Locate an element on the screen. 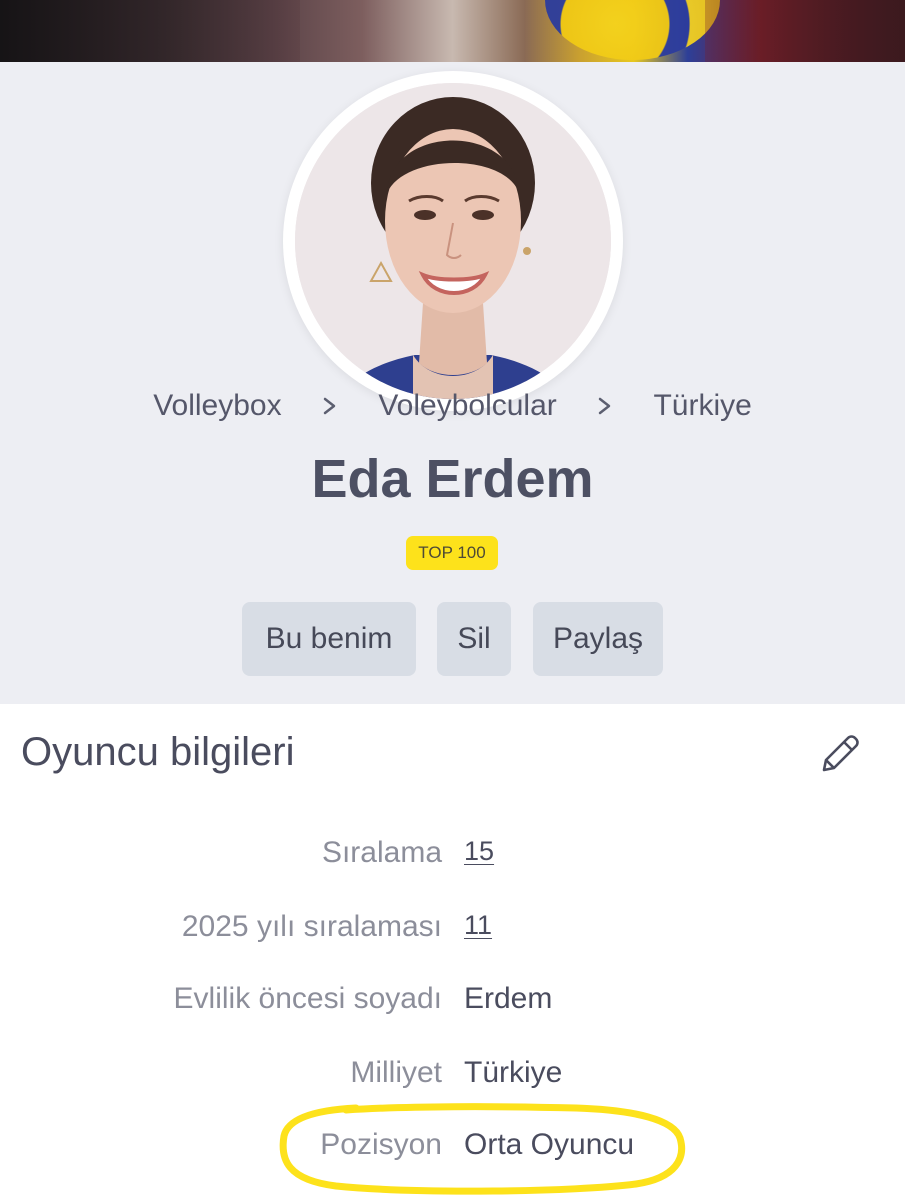 Image resolution: width=905 pixels, height=1200 pixels. player-portrait is located at coordinates (453, 241).